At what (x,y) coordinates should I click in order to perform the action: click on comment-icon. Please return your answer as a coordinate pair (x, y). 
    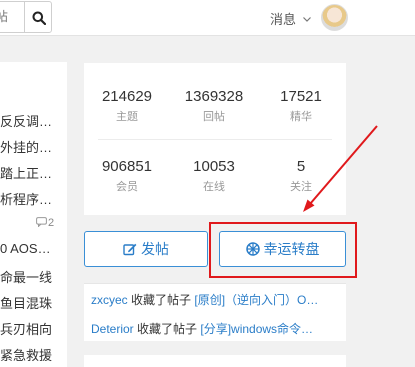
    Looking at the image, I should click on (41, 222).